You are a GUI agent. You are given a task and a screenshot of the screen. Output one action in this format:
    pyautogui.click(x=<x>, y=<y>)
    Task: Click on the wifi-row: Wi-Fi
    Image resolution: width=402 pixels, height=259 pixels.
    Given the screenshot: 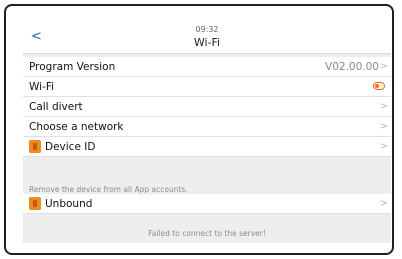 What is the action you would take?
    pyautogui.click(x=207, y=87)
    